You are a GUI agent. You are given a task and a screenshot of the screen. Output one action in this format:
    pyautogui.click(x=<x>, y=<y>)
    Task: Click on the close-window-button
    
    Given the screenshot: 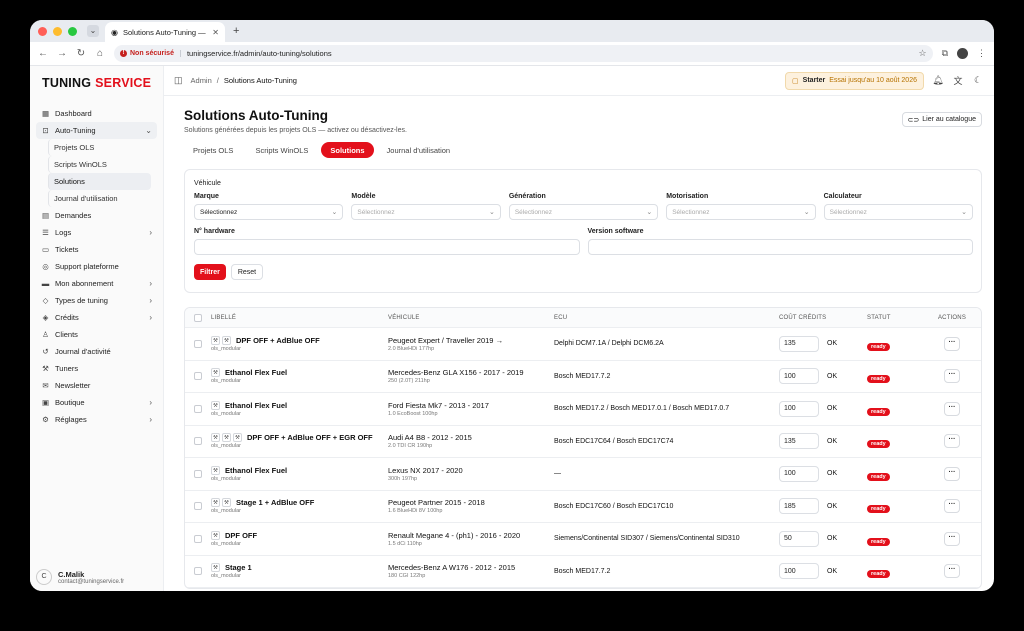 What is the action you would take?
    pyautogui.click(x=42, y=31)
    